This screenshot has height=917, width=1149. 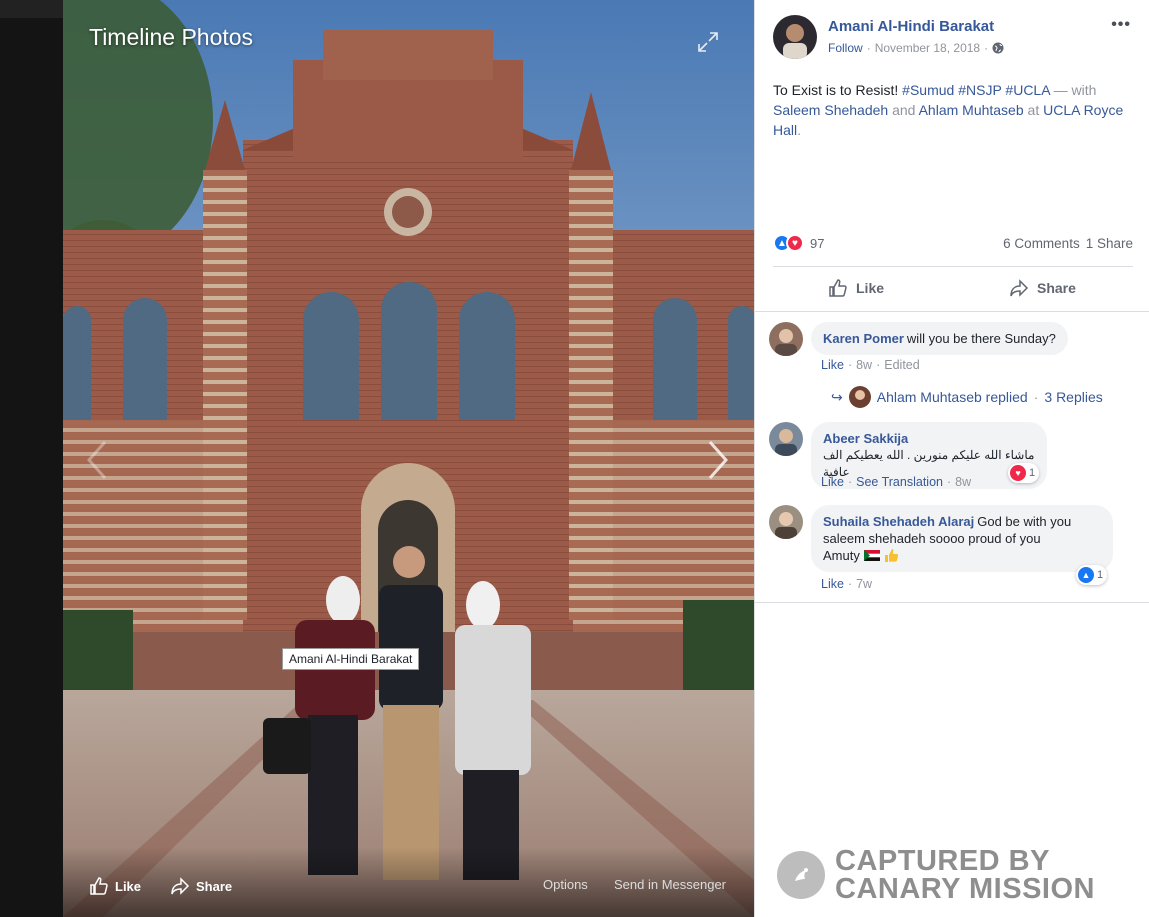 What do you see at coordinates (845, 48) in the screenshot?
I see `follow-link: Follow` at bounding box center [845, 48].